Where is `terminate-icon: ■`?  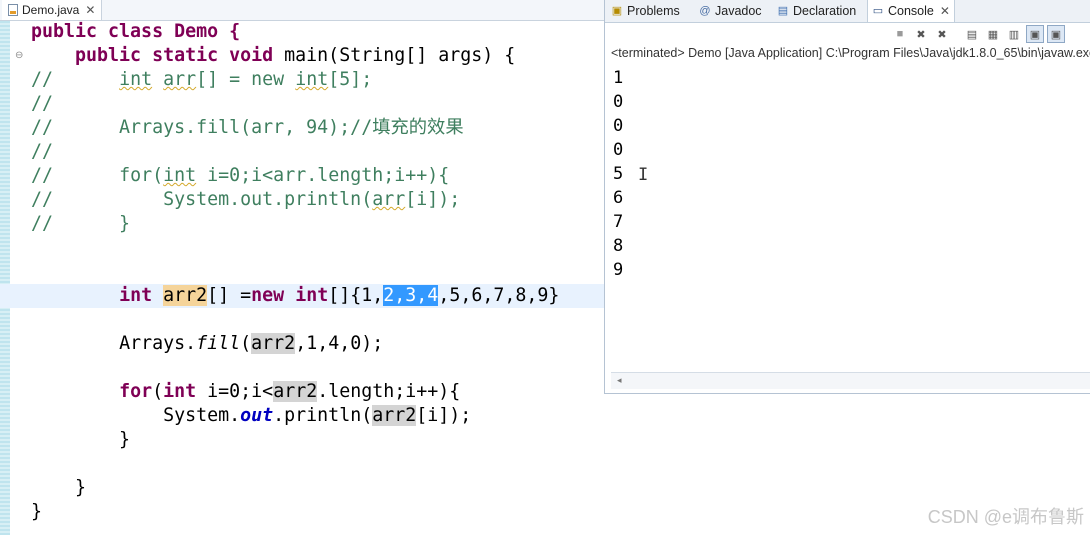
terminate-icon: ■ is located at coordinates (900, 34).